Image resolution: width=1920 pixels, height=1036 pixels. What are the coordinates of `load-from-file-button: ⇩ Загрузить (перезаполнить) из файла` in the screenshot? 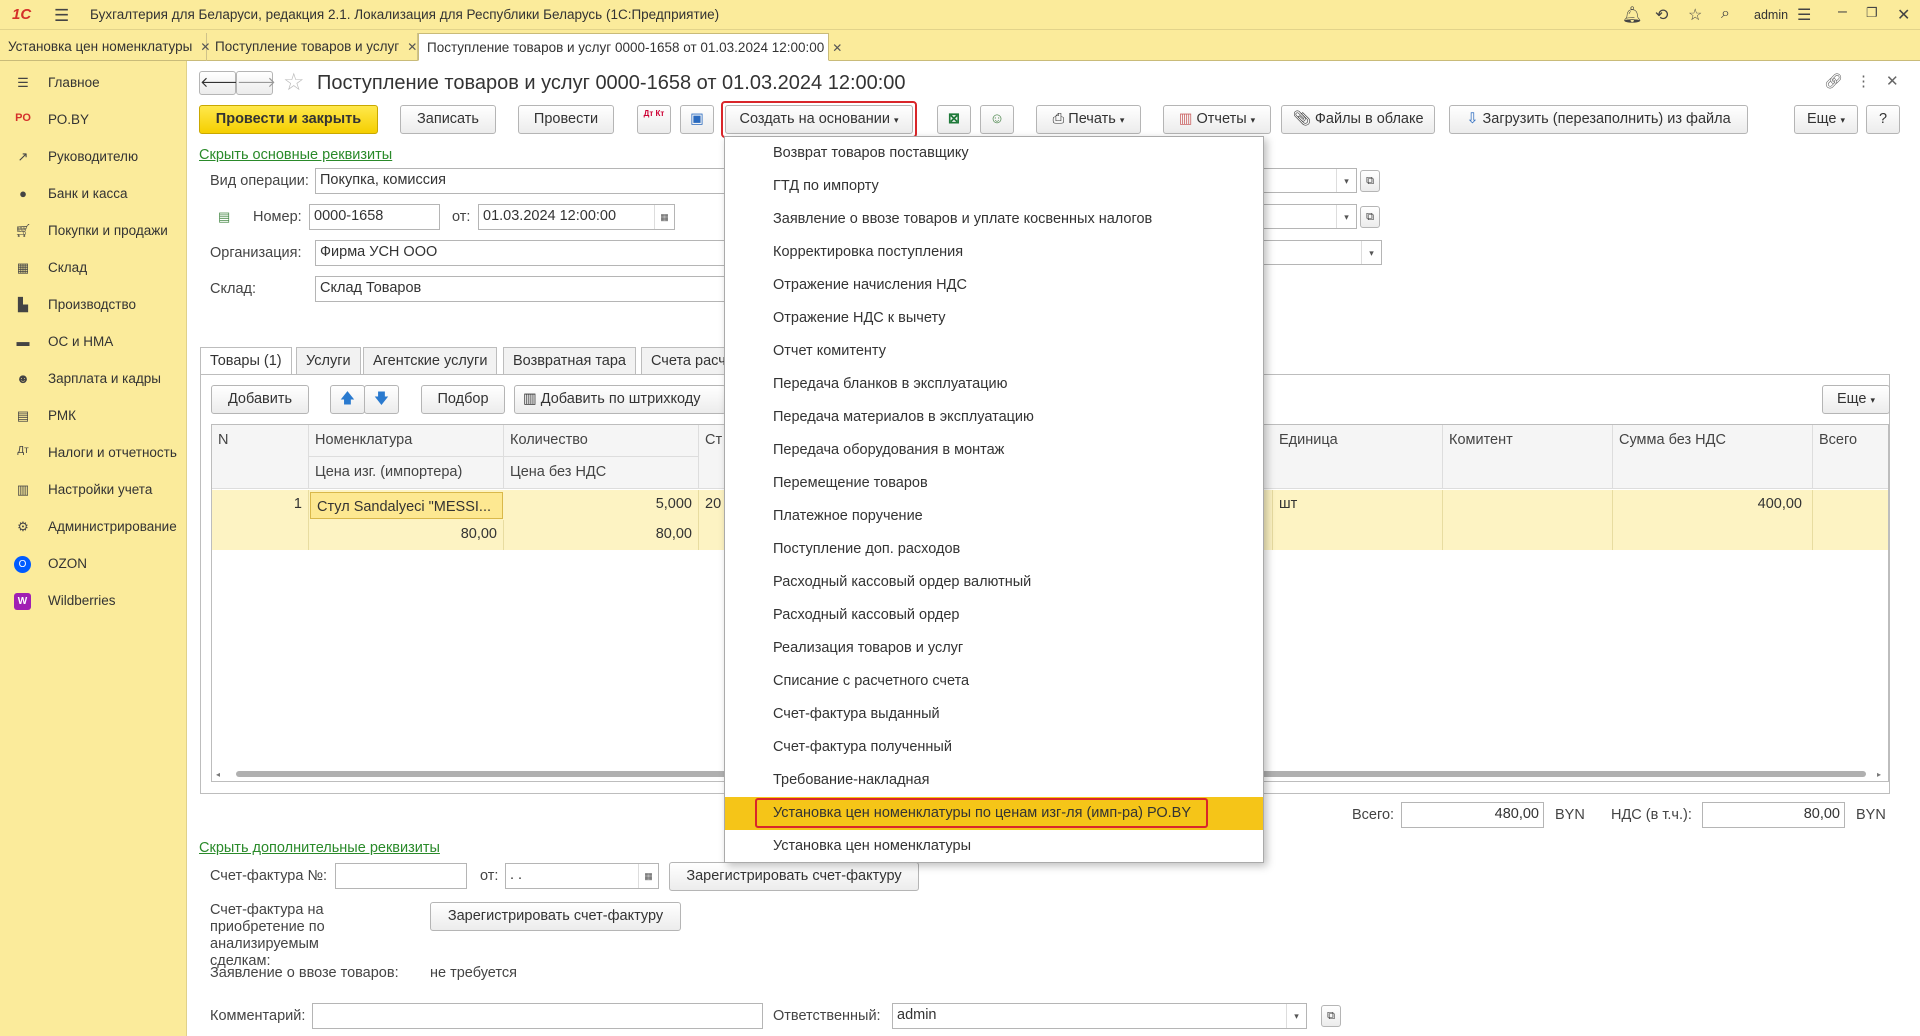 It's located at (1598, 119).